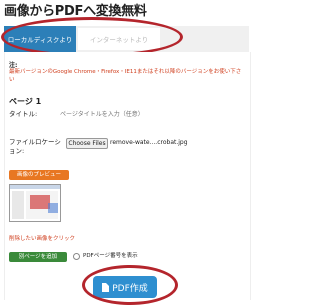 Image resolution: width=320 pixels, height=305 pixels. Describe the element at coordinates (120, 114) in the screenshot. I see `page-title-input` at that location.